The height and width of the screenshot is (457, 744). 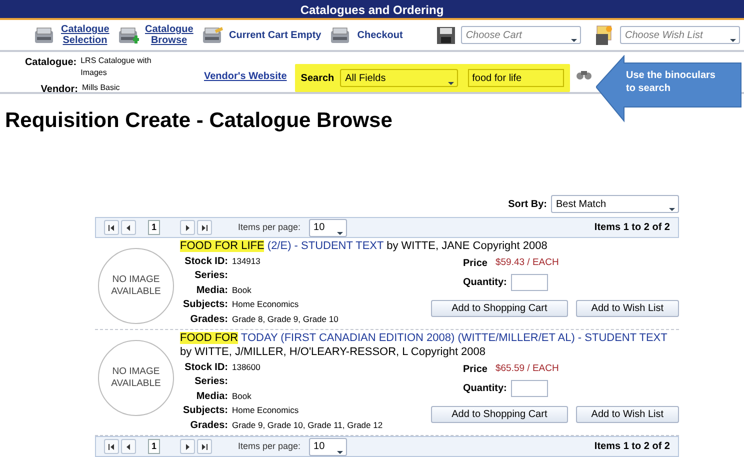 What do you see at coordinates (199, 121) in the screenshot?
I see `page-heading: Requisition Create - Catalogue Browse` at bounding box center [199, 121].